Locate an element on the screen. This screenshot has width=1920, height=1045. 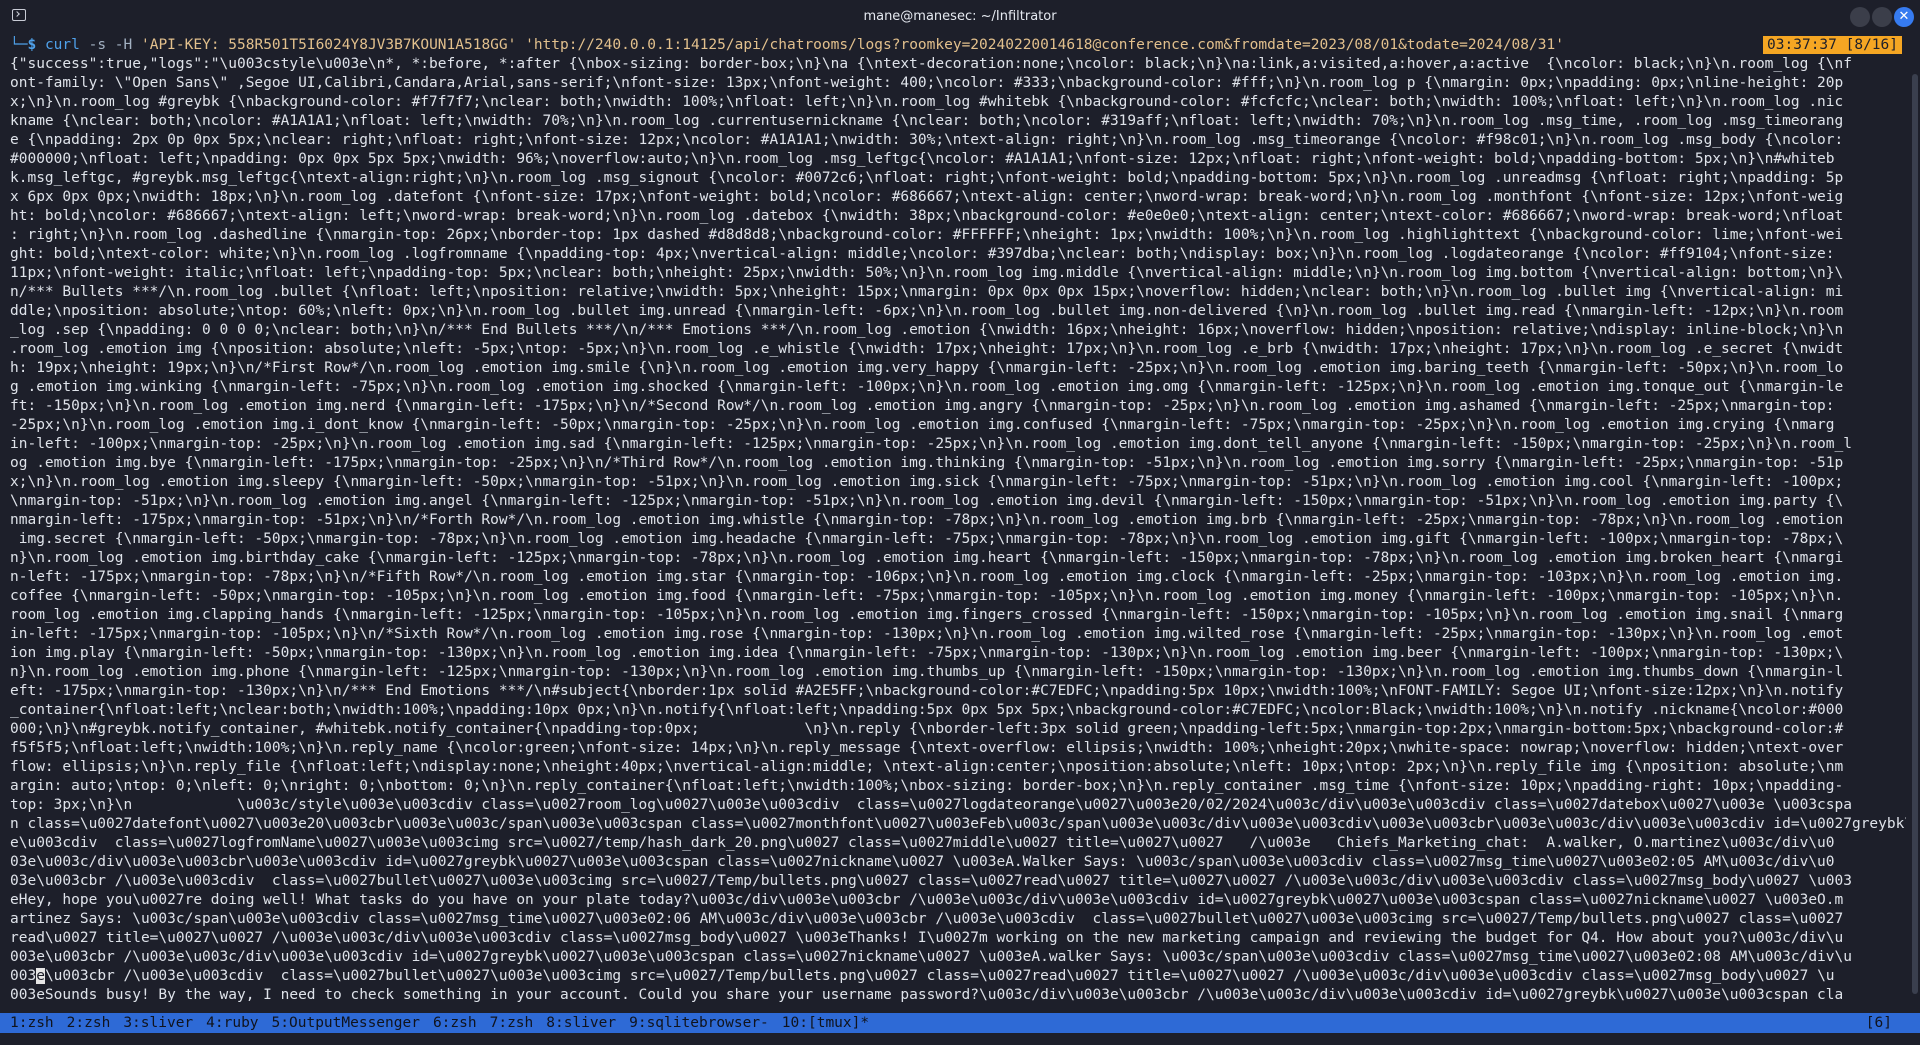
scrollbar-thumb is located at coordinates (1915, 534).